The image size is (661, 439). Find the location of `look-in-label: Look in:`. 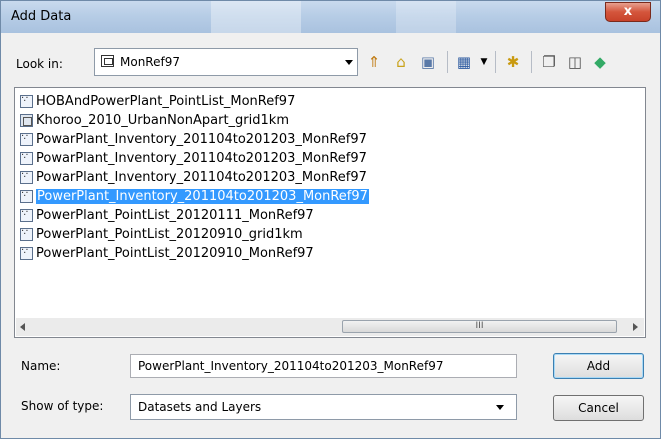

look-in-label: Look in: is located at coordinates (39, 64).